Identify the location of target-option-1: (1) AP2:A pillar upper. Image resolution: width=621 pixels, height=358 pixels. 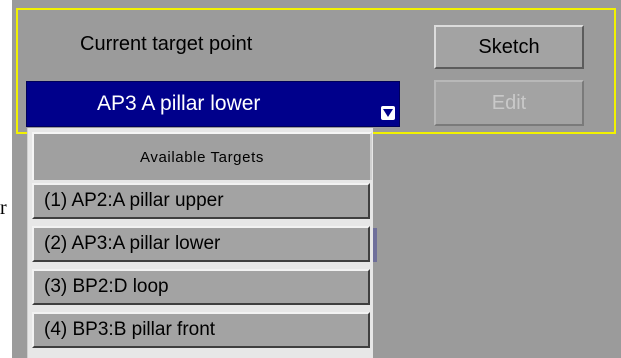
(201, 201).